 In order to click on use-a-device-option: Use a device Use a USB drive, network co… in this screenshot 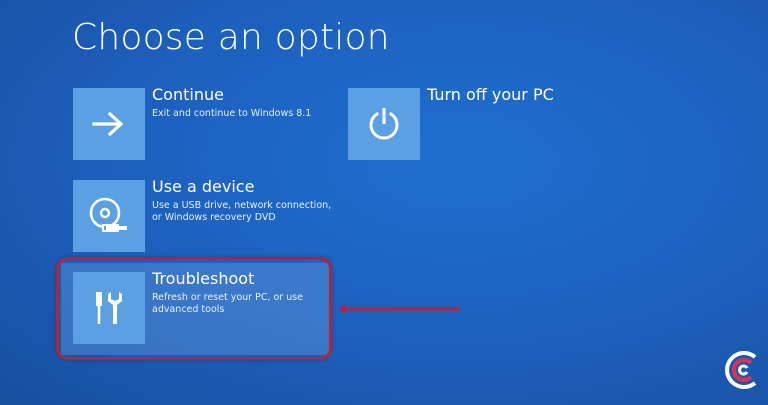, I will do `click(208, 214)`.